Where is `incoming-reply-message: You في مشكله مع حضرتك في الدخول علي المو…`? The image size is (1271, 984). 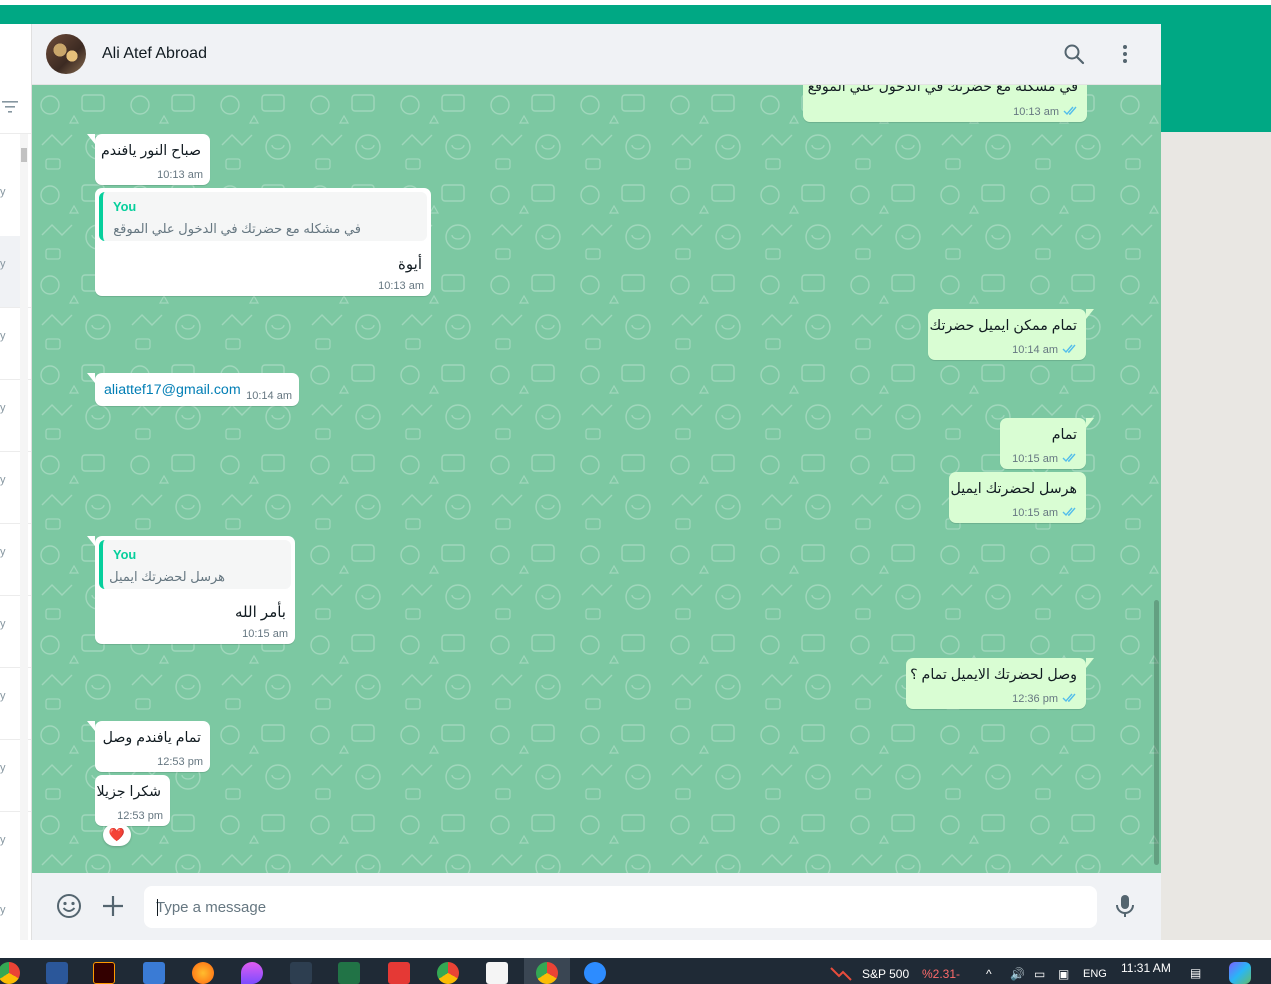
incoming-reply-message: You في مشكله مع حضرتك في الدخول علي المو… is located at coordinates (263, 242).